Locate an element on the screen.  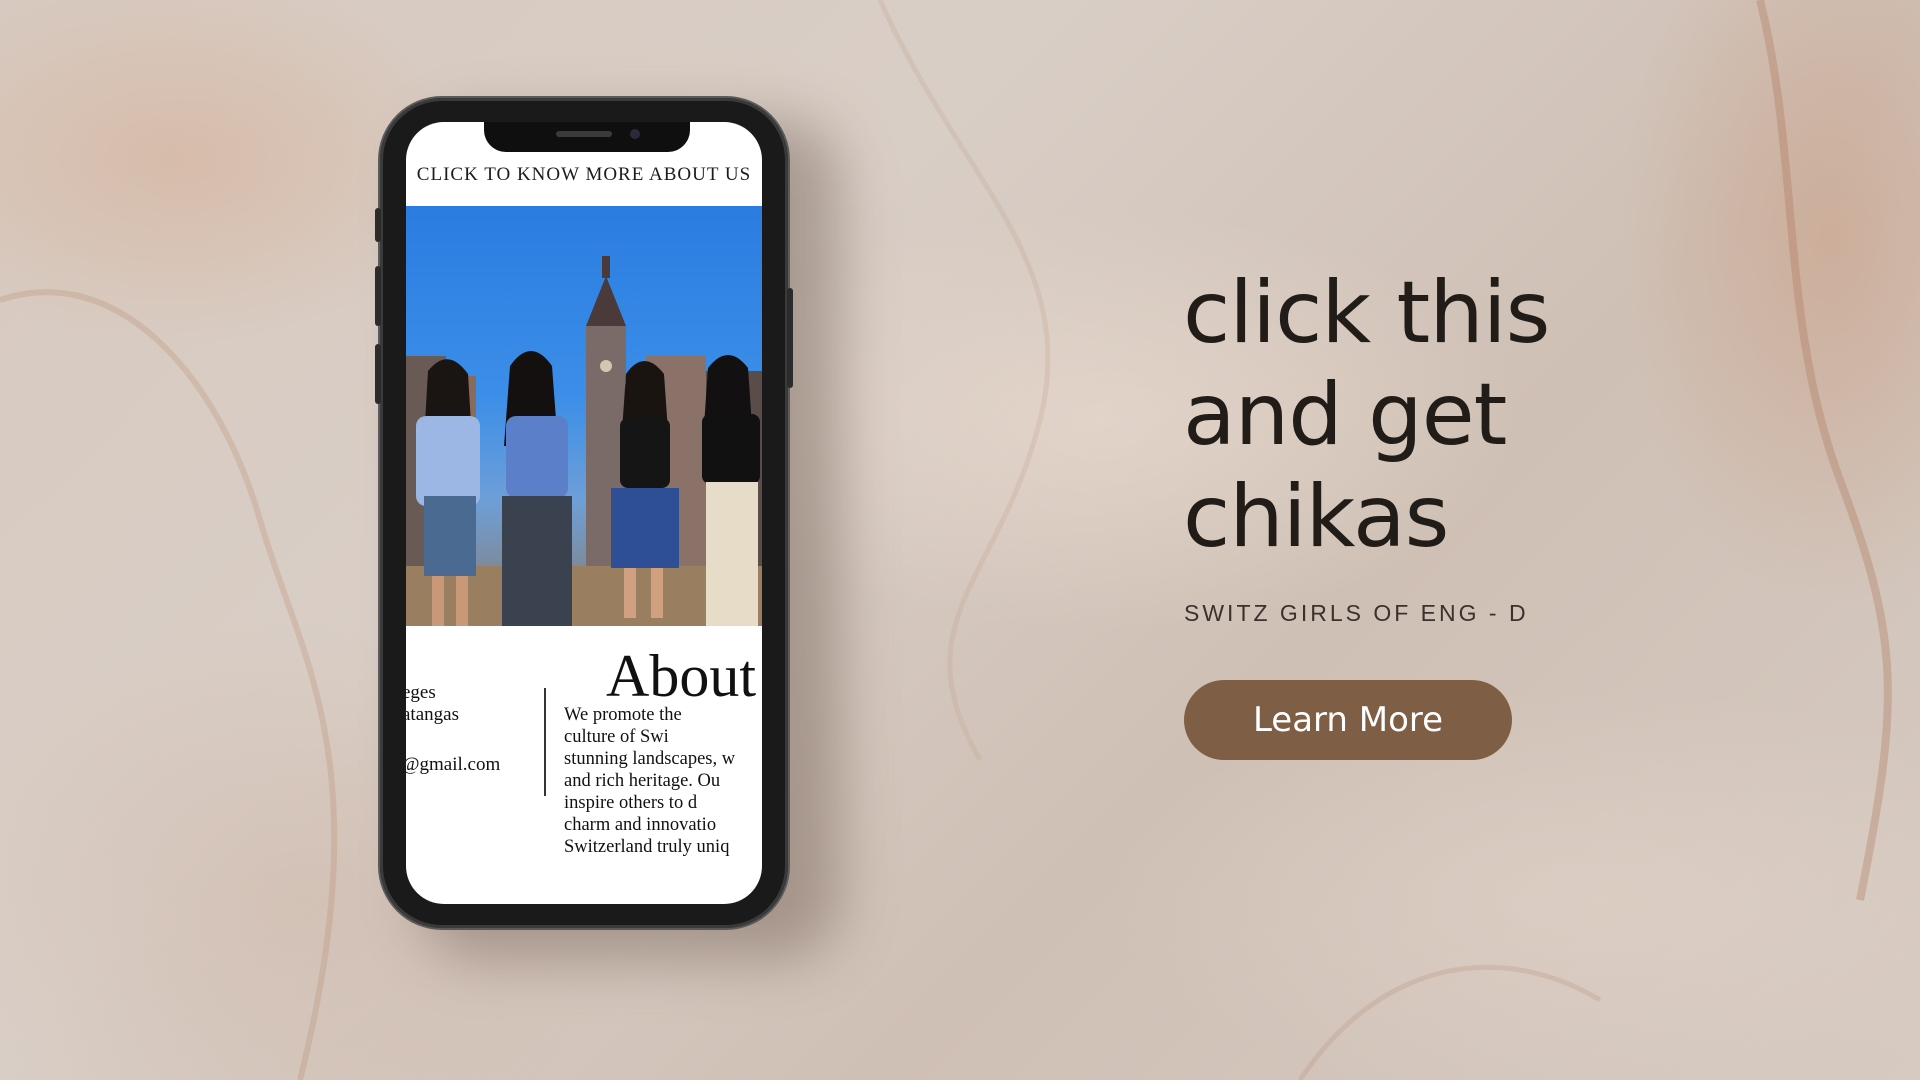
contact-email: @gmail.com is located at coordinates (453, 765).